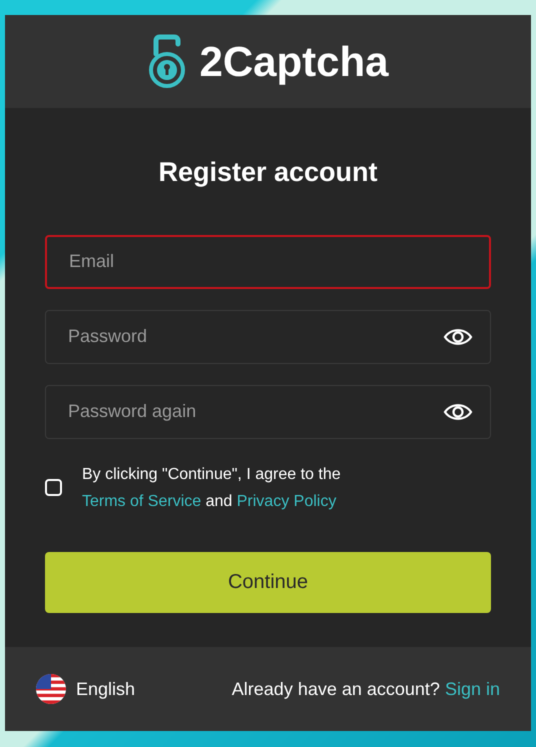 This screenshot has width=536, height=747. What do you see at coordinates (268, 582) in the screenshot?
I see `continue-button: Continue` at bounding box center [268, 582].